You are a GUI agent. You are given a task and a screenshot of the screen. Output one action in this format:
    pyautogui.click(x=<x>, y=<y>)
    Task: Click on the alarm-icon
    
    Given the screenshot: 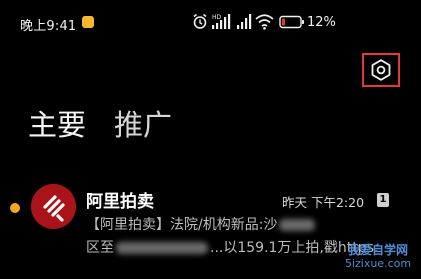 What is the action you would take?
    pyautogui.click(x=200, y=21)
    